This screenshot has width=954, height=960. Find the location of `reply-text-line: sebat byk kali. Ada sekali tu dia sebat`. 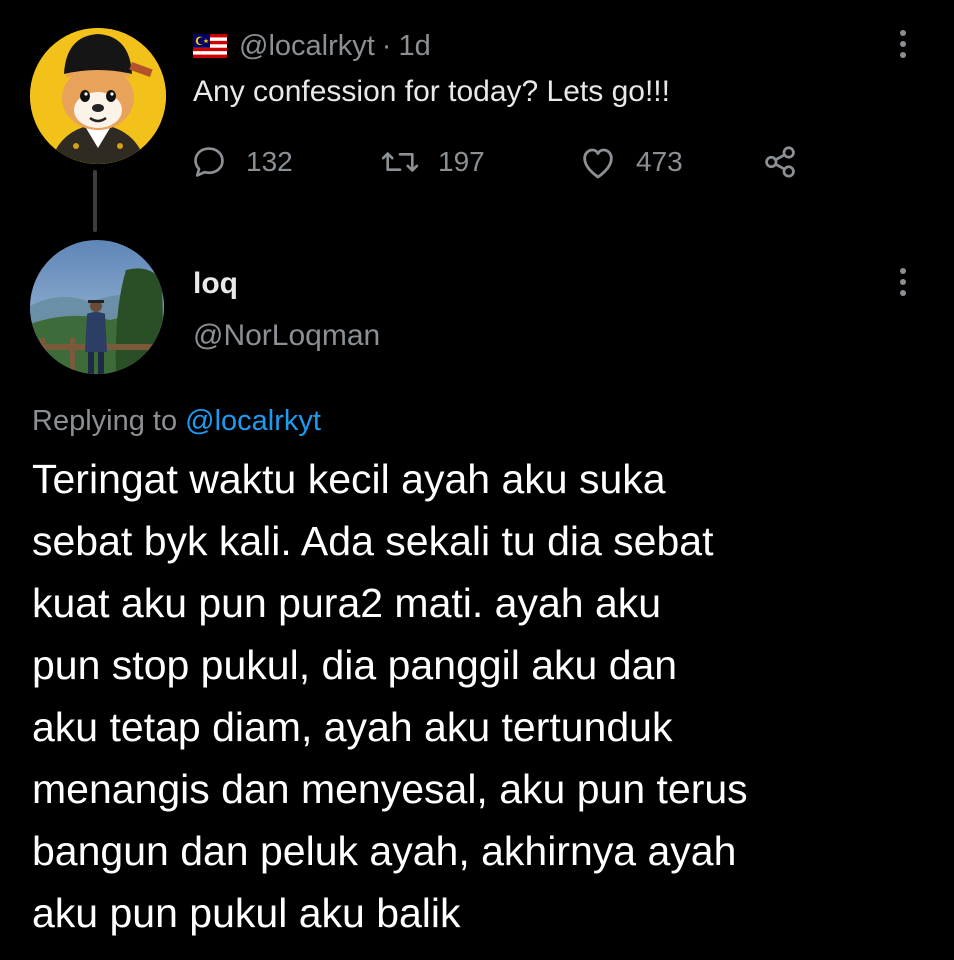

reply-text-line: sebat byk kali. Ada sekali tu dia sebat is located at coordinates (373, 541).